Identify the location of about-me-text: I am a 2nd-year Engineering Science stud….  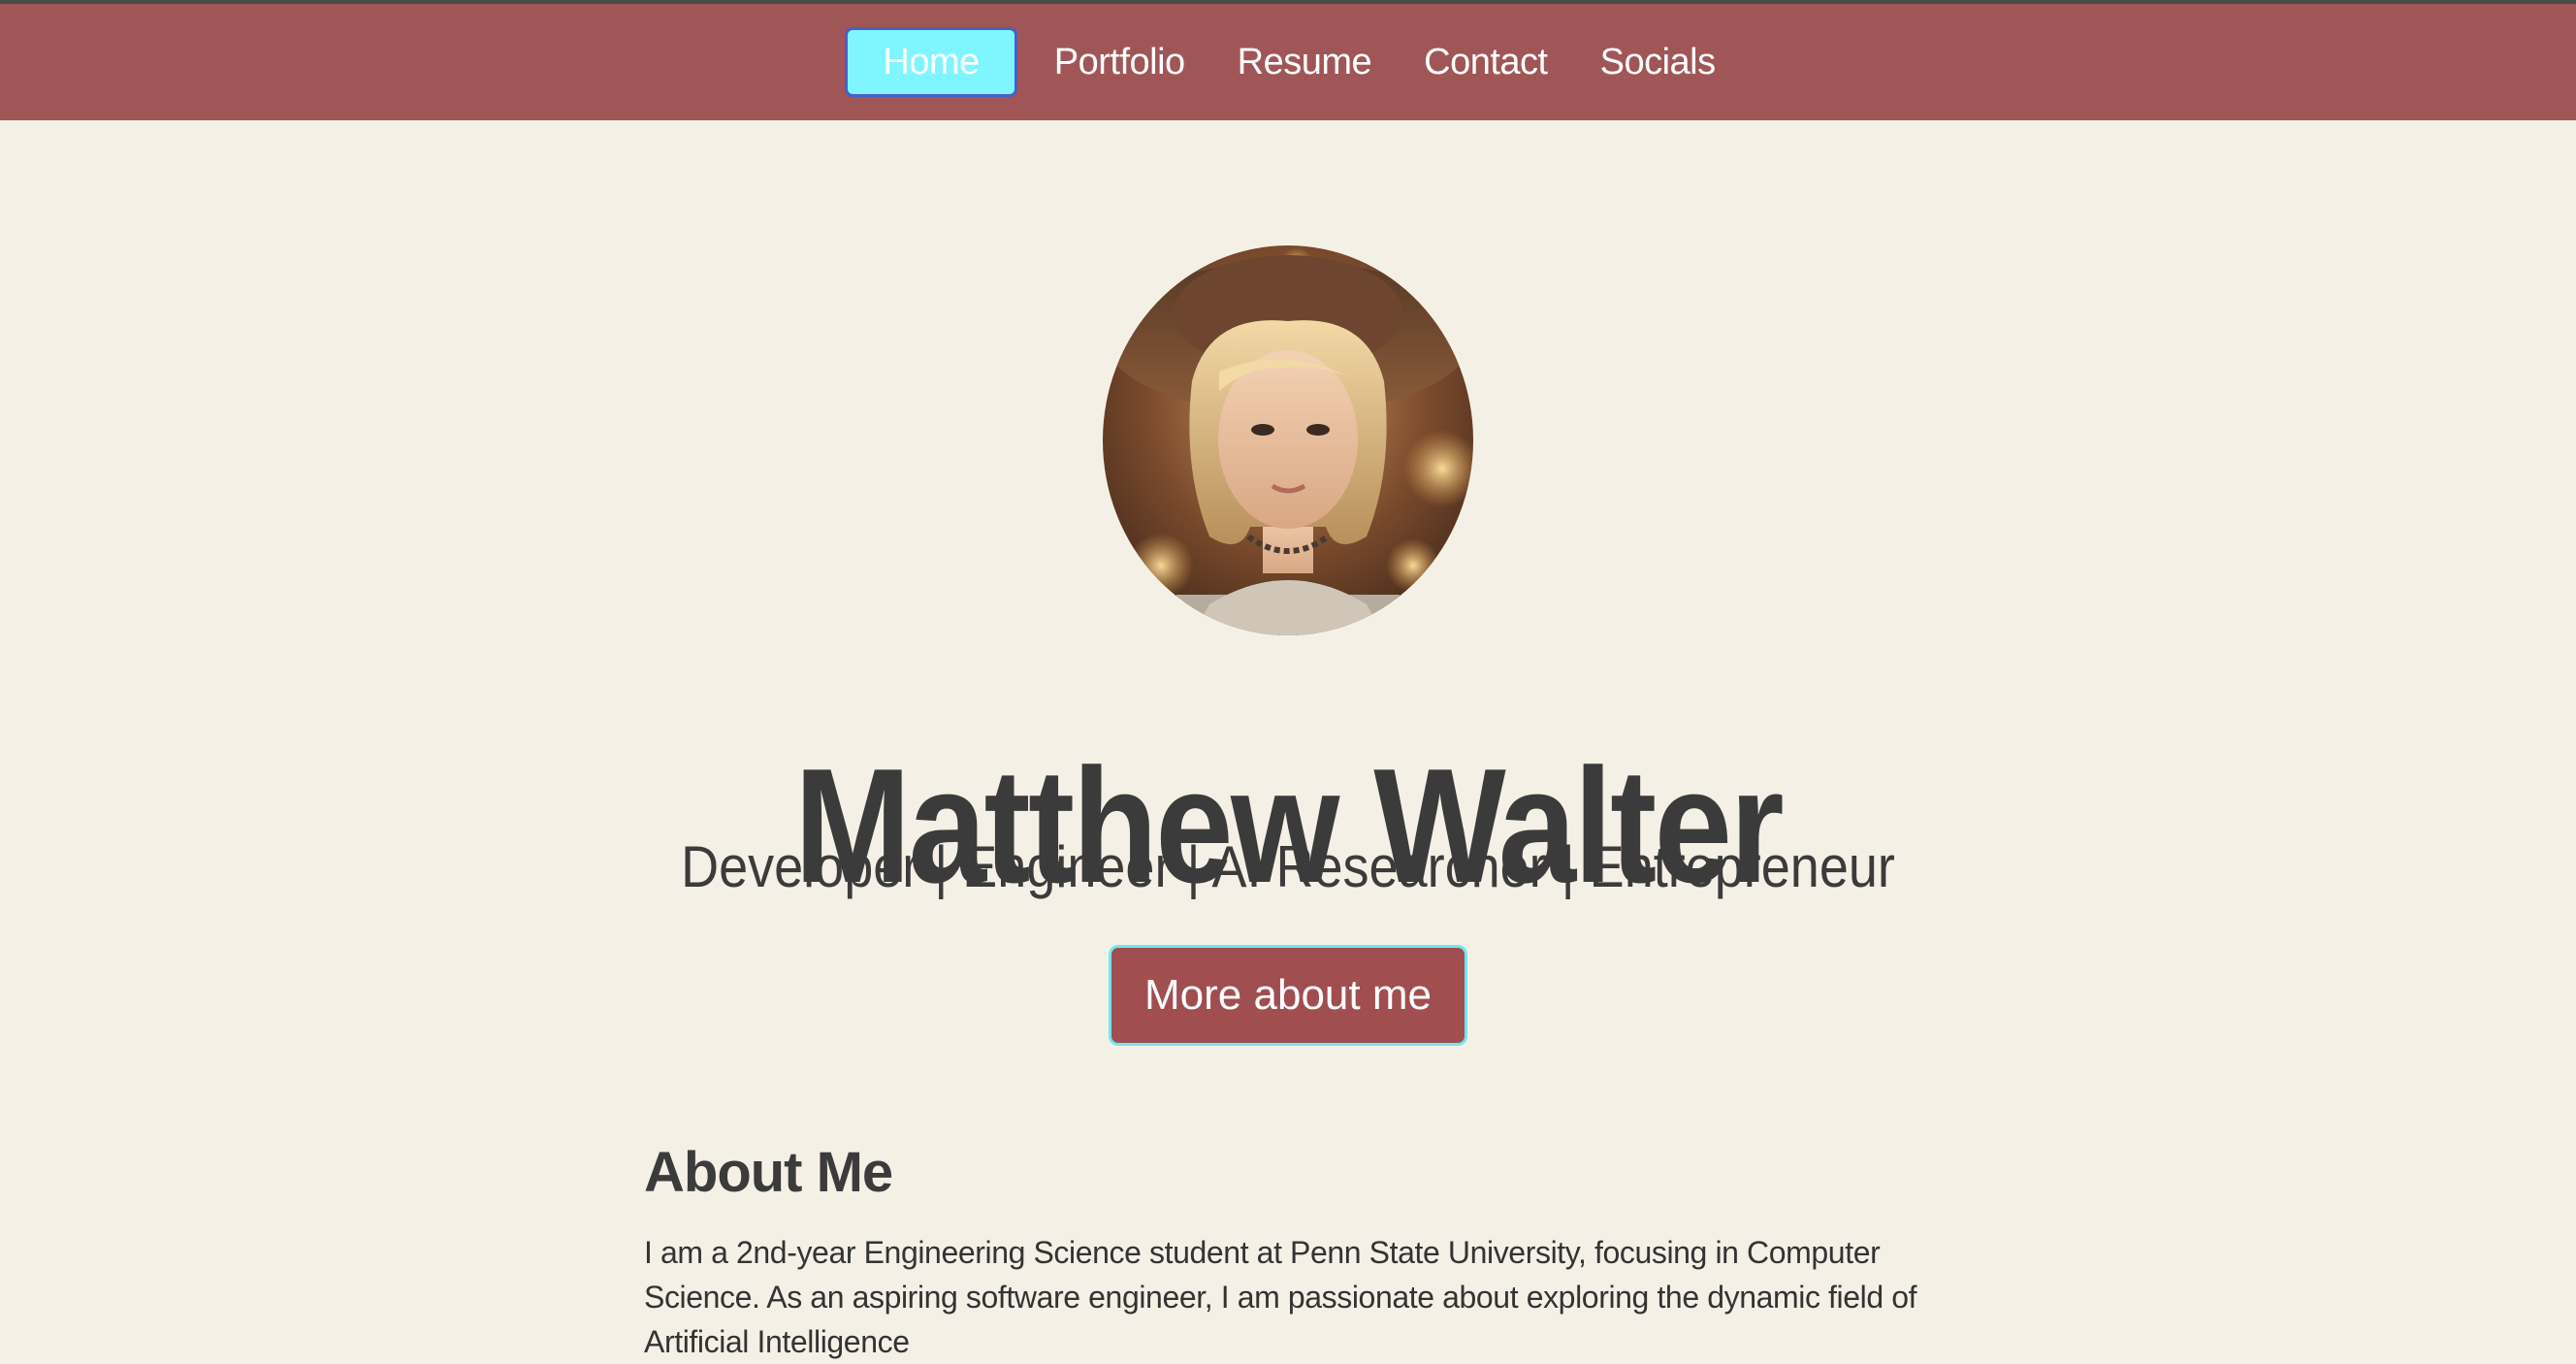
(1280, 1297).